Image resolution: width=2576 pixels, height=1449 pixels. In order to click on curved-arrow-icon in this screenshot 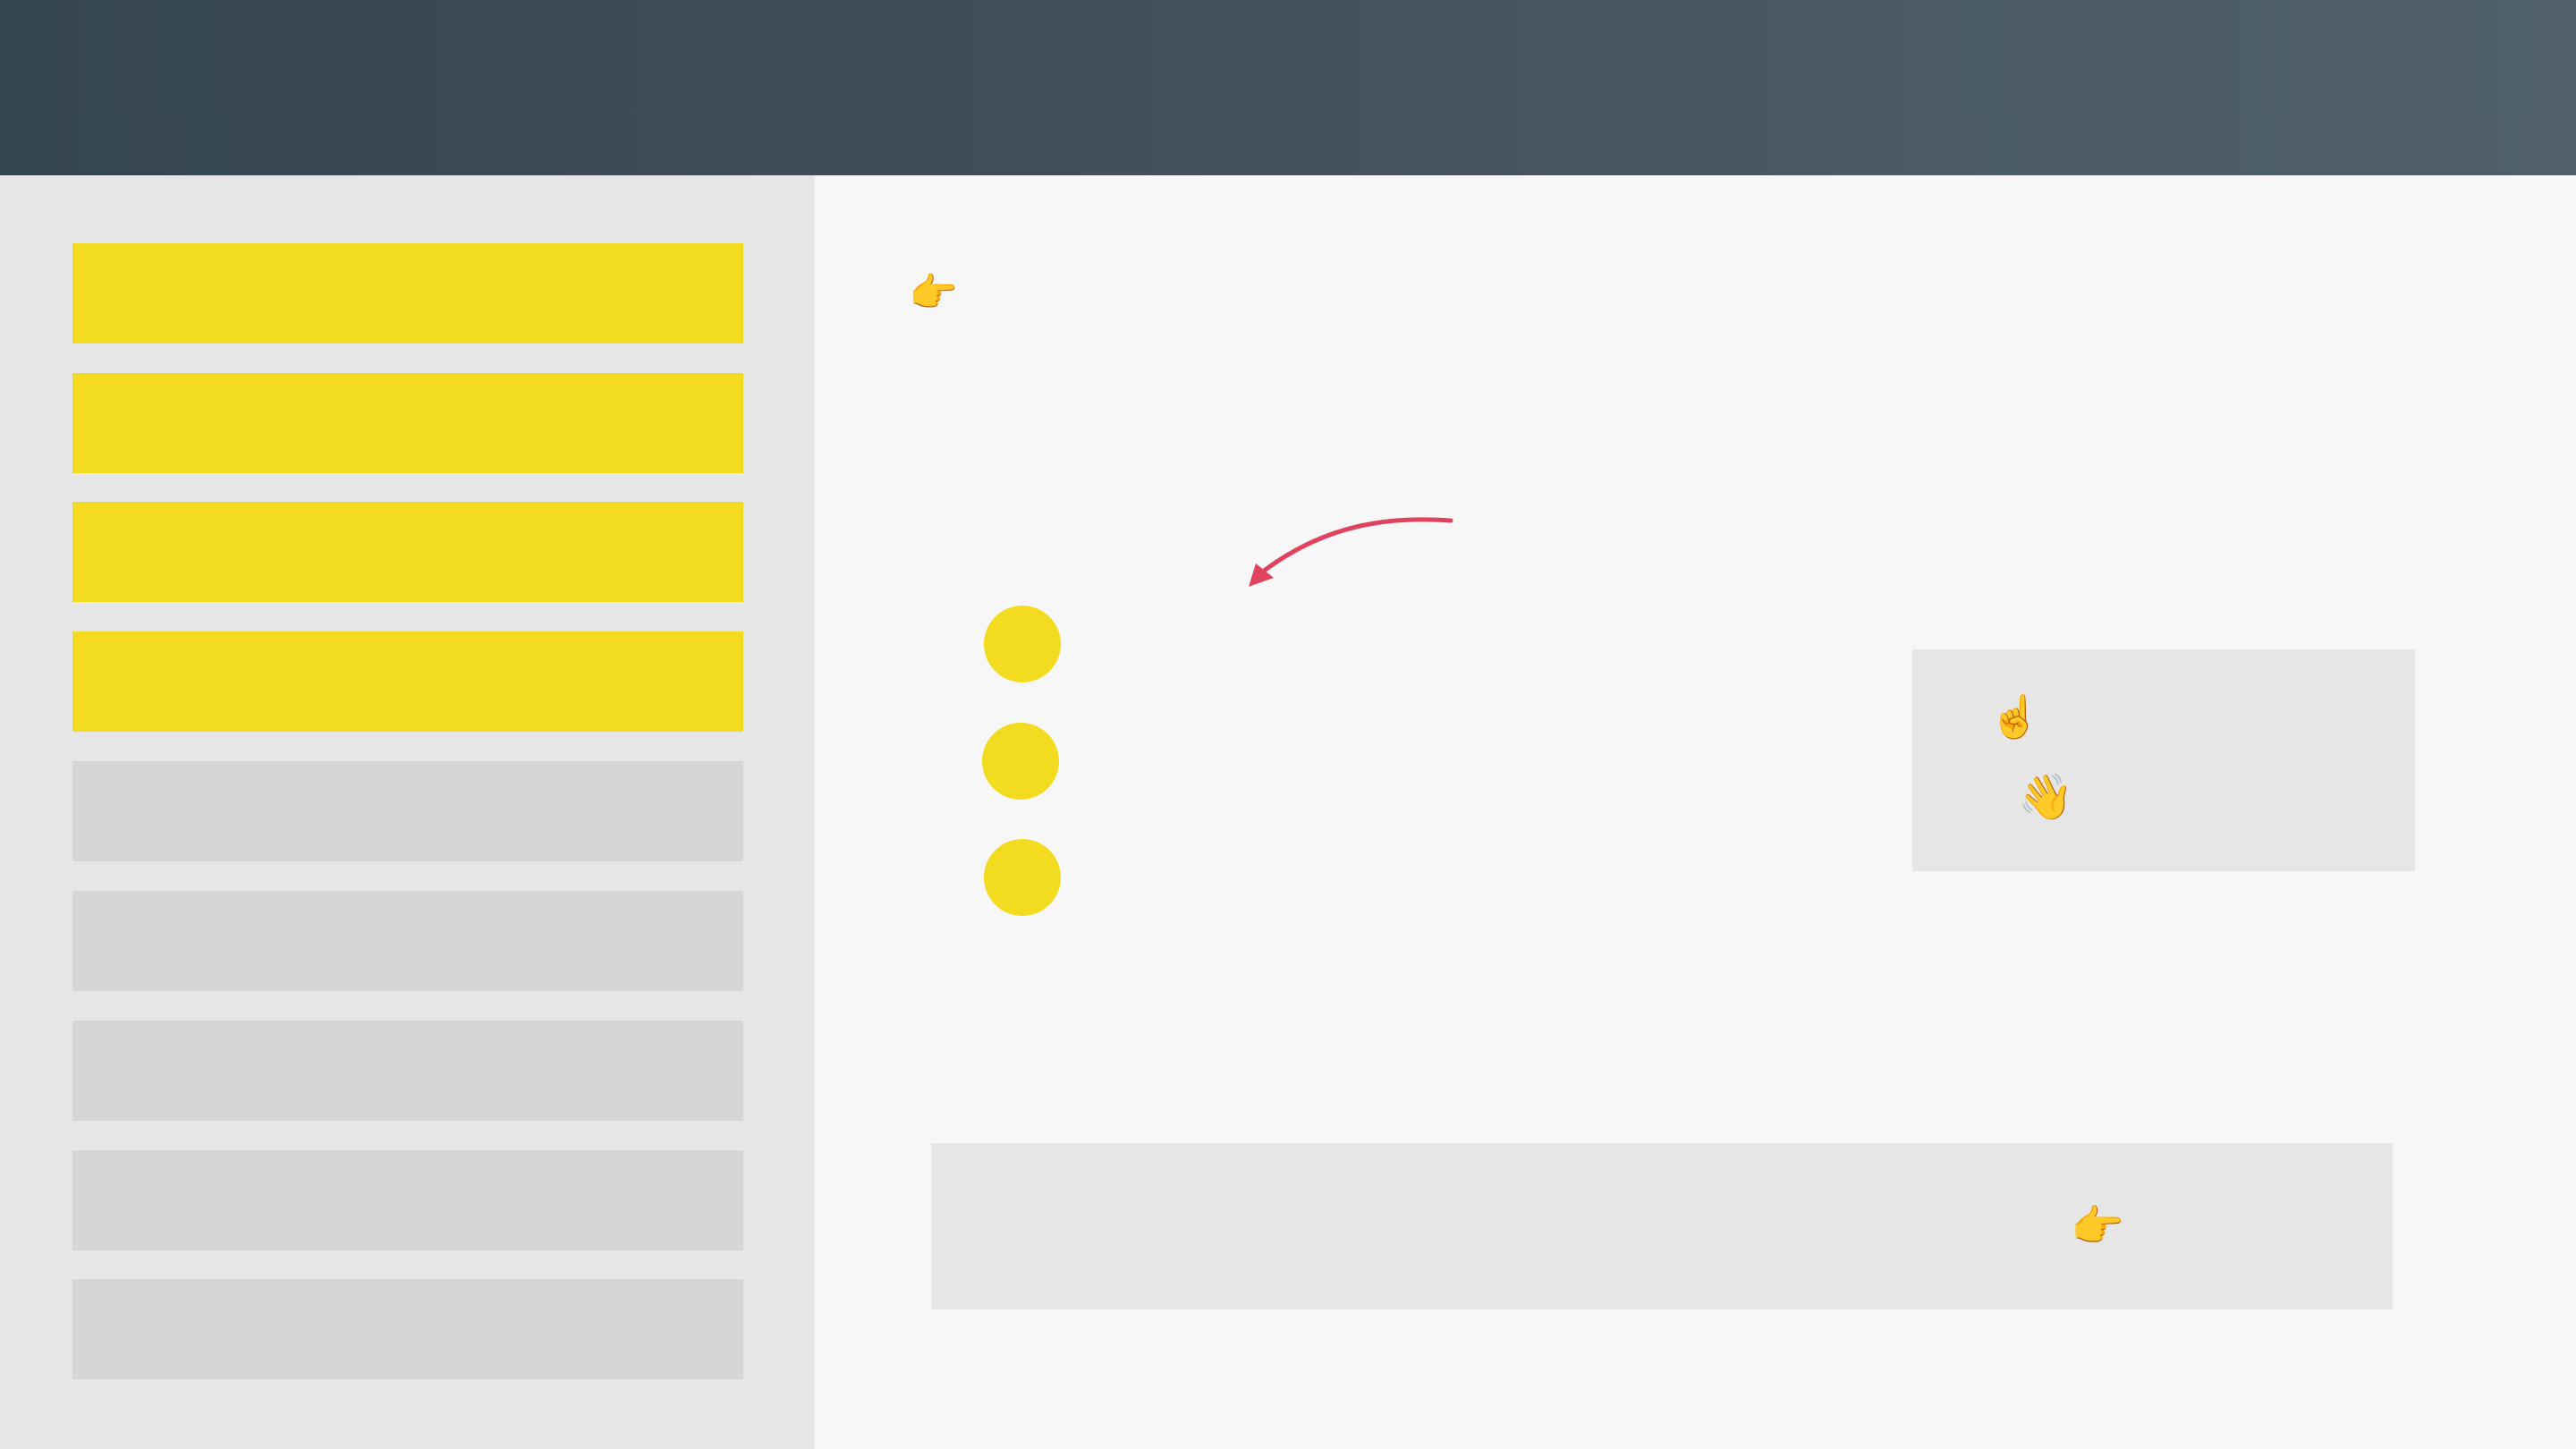, I will do `click(1351, 552)`.